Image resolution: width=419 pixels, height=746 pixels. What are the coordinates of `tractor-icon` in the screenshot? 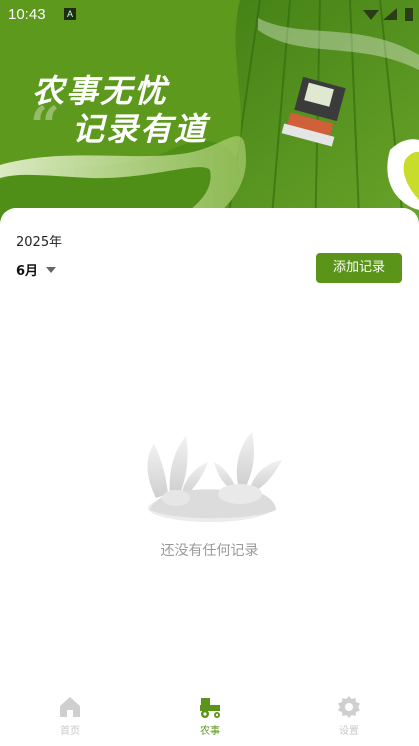 It's located at (210, 708).